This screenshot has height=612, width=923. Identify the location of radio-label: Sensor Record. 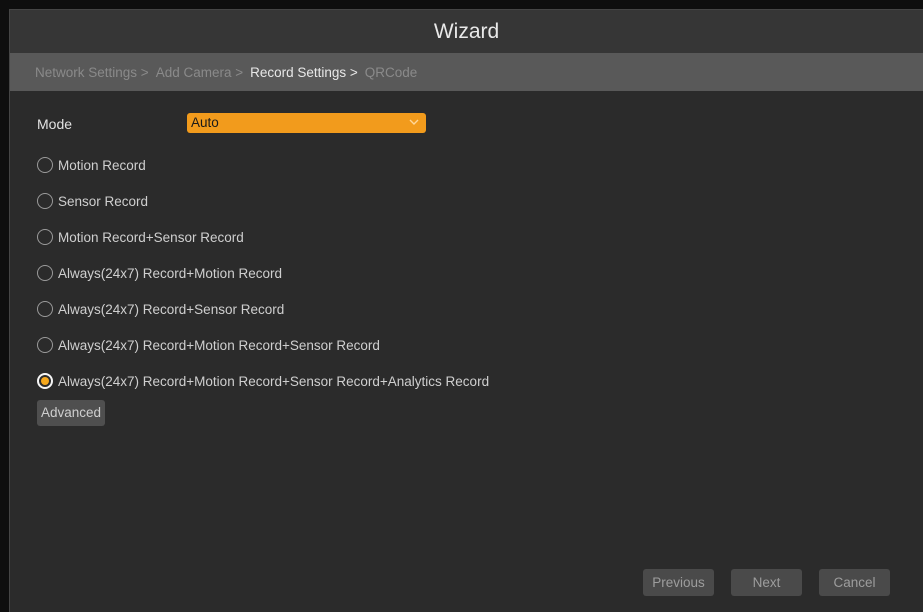
(103, 201).